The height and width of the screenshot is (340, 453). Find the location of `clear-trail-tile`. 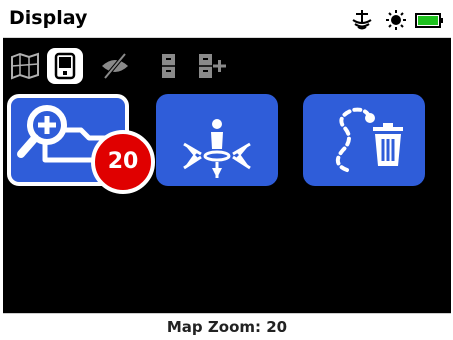

clear-trail-tile is located at coordinates (364, 140).